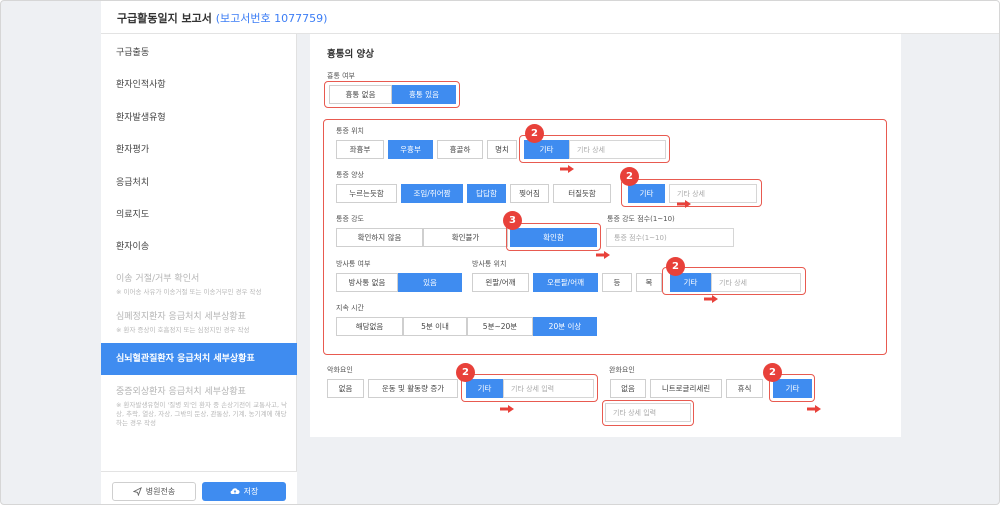 The height and width of the screenshot is (505, 1000). Describe the element at coordinates (271, 18) in the screenshot. I see `report-number: (보고서번호 1077759)` at that location.